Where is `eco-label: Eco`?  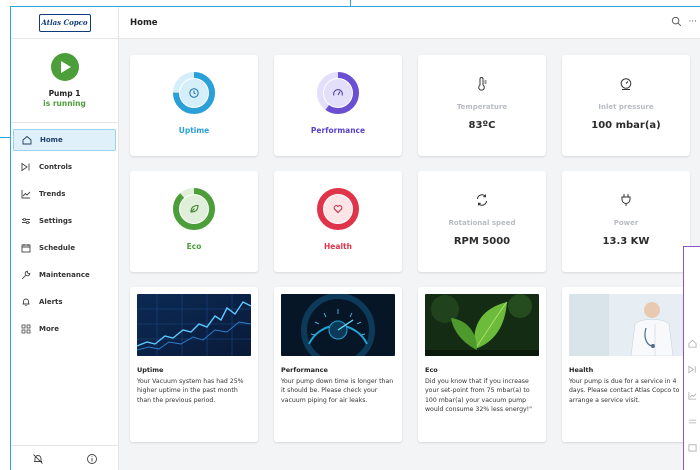
eco-label: Eco is located at coordinates (194, 246).